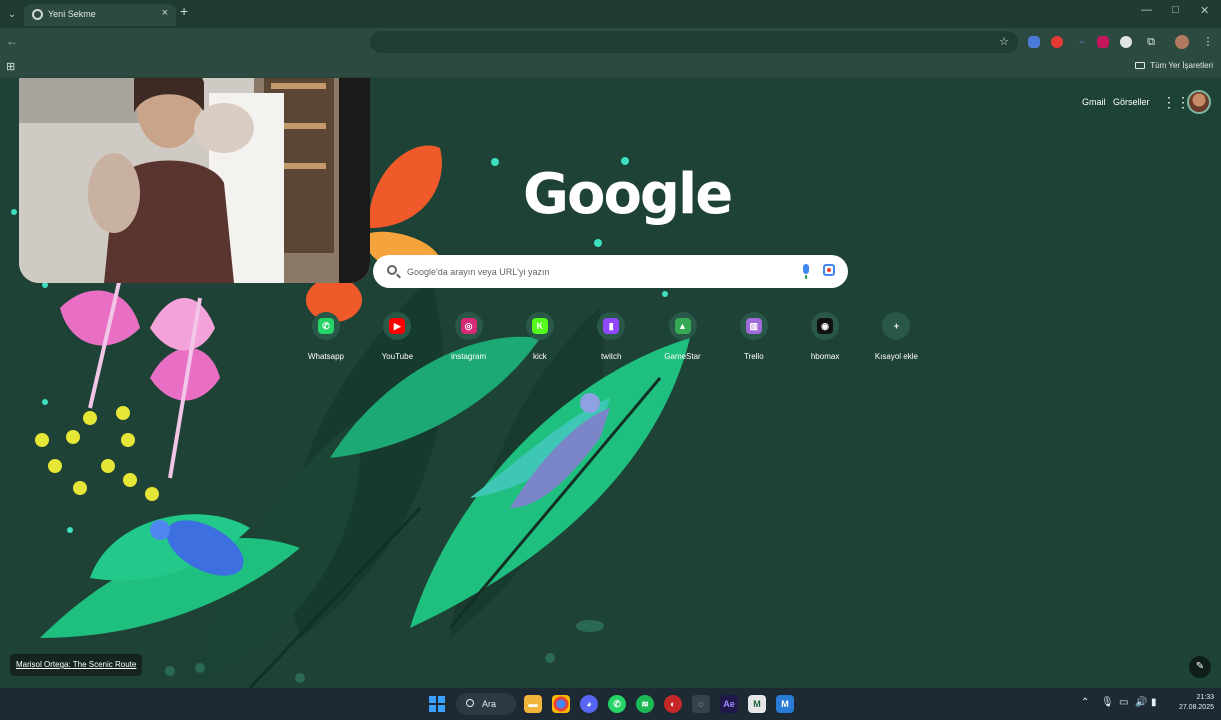  I want to click on folder-icon, so click(1140, 65).